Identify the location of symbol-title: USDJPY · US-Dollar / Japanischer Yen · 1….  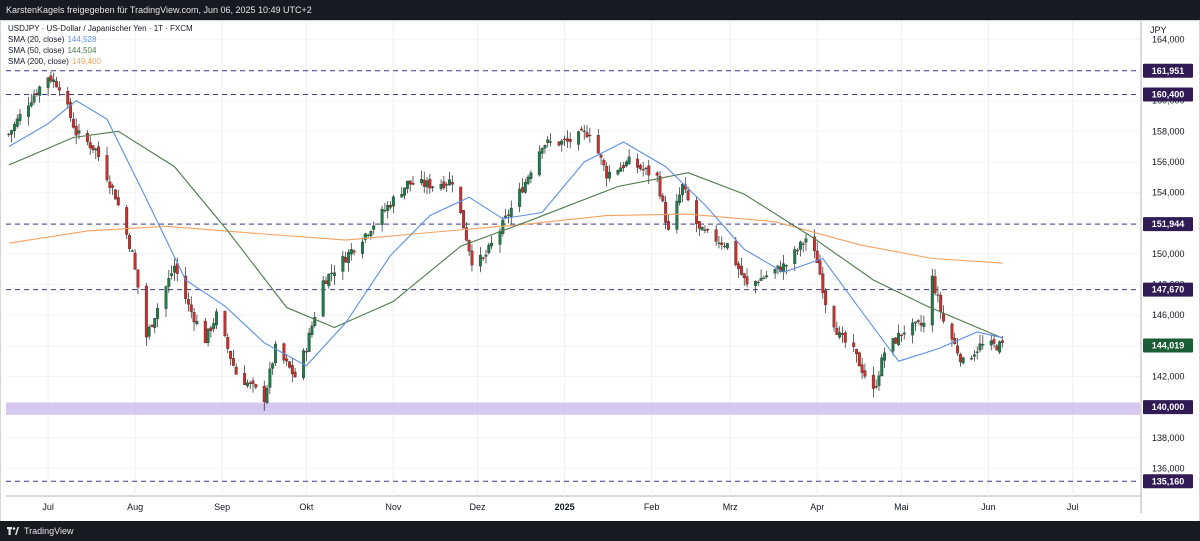
(100, 28).